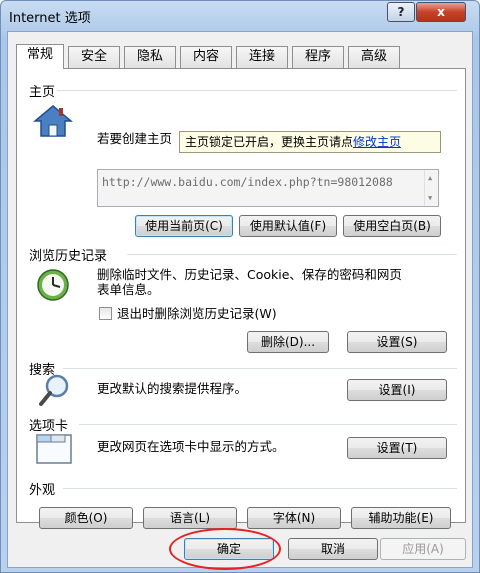 Image resolution: width=480 pixels, height=573 pixels. I want to click on title-bar: Internet 选项 ? x, so click(240, 16).